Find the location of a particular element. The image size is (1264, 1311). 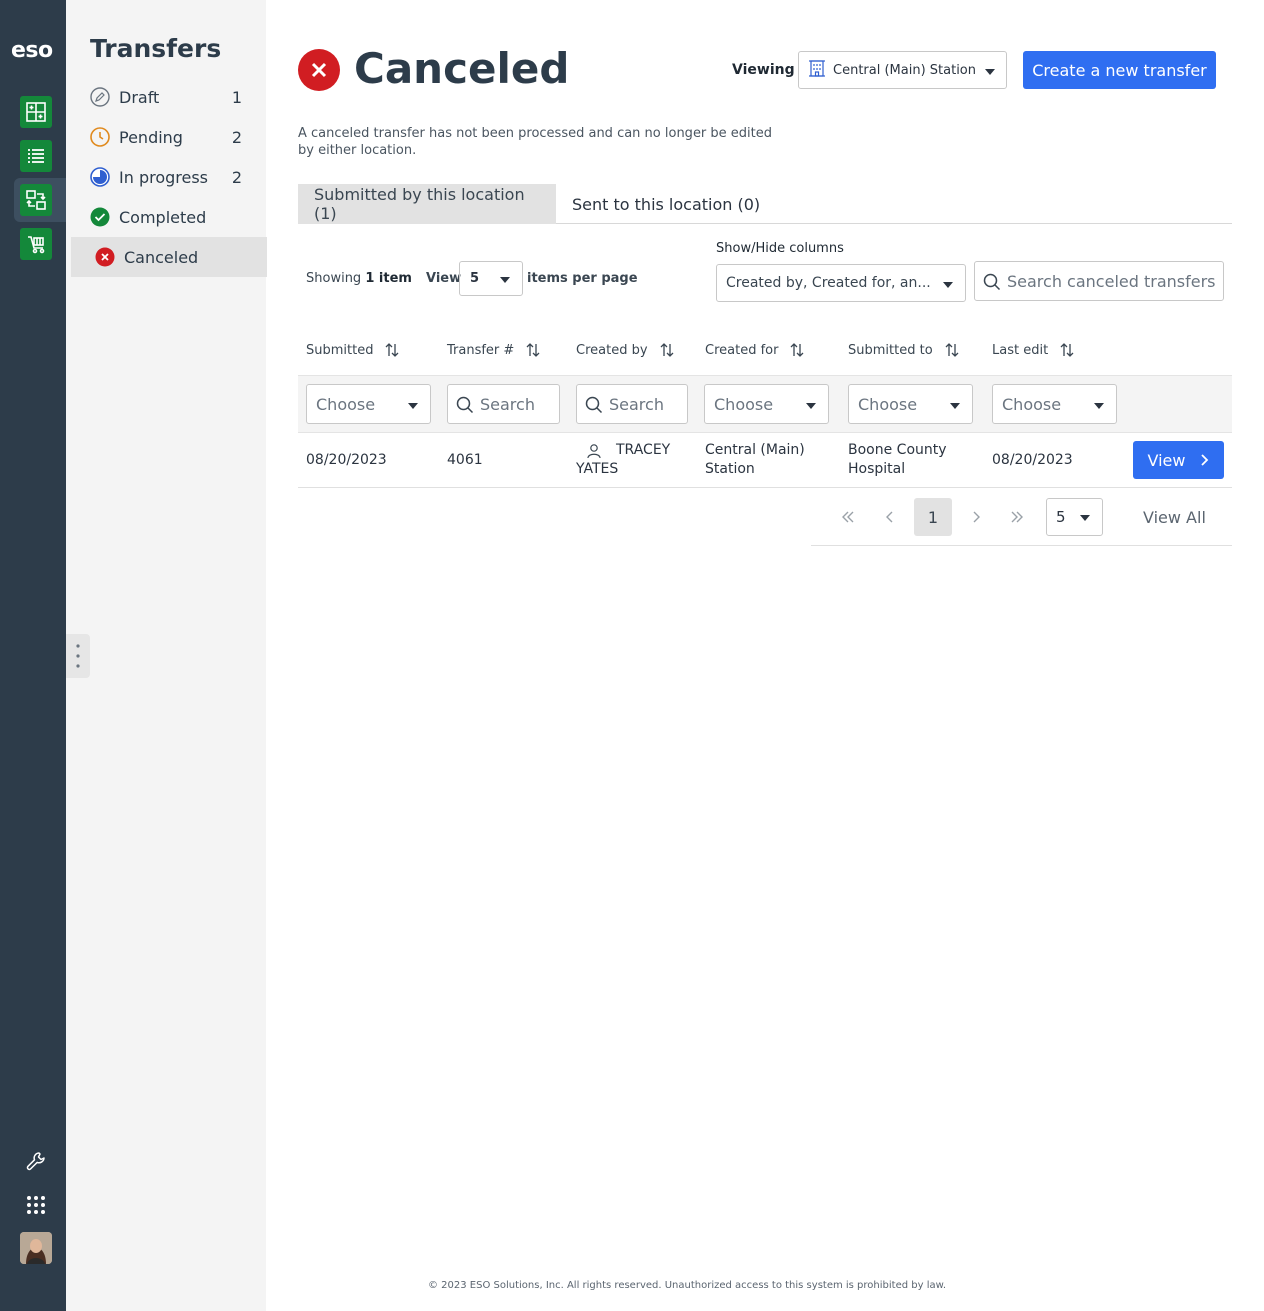

cell-last-edit: 08/20/2023 is located at coordinates (1032, 460).